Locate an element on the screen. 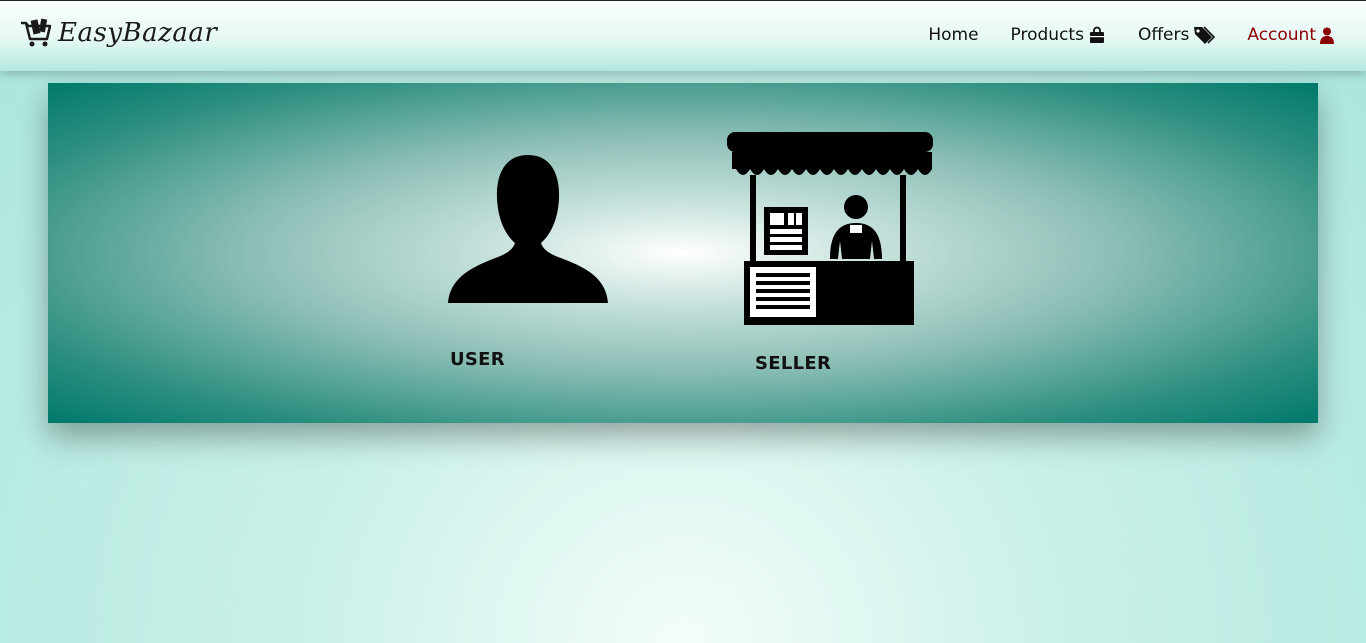  nav-products-label: Products is located at coordinates (1047, 35).